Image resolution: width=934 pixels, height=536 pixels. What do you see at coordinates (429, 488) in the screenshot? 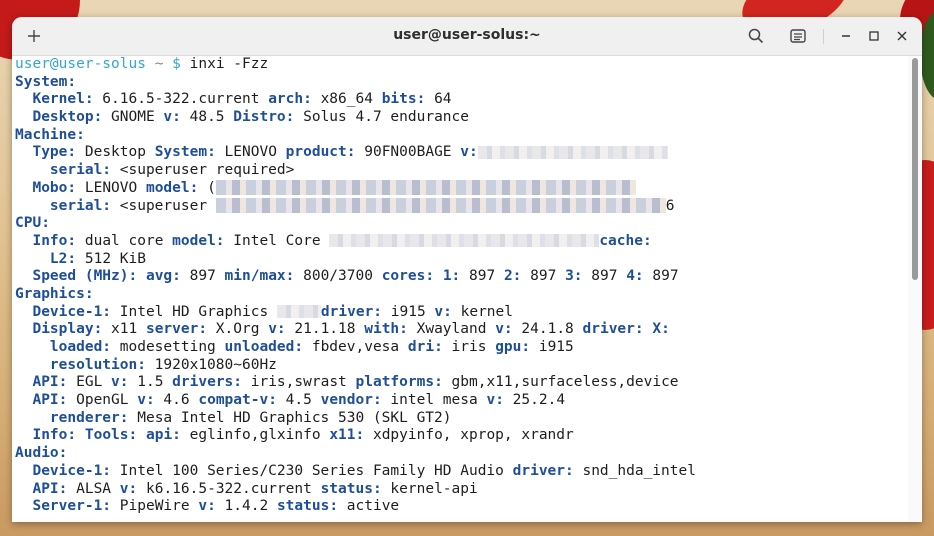
I see `output-value: kernel-api` at bounding box center [429, 488].